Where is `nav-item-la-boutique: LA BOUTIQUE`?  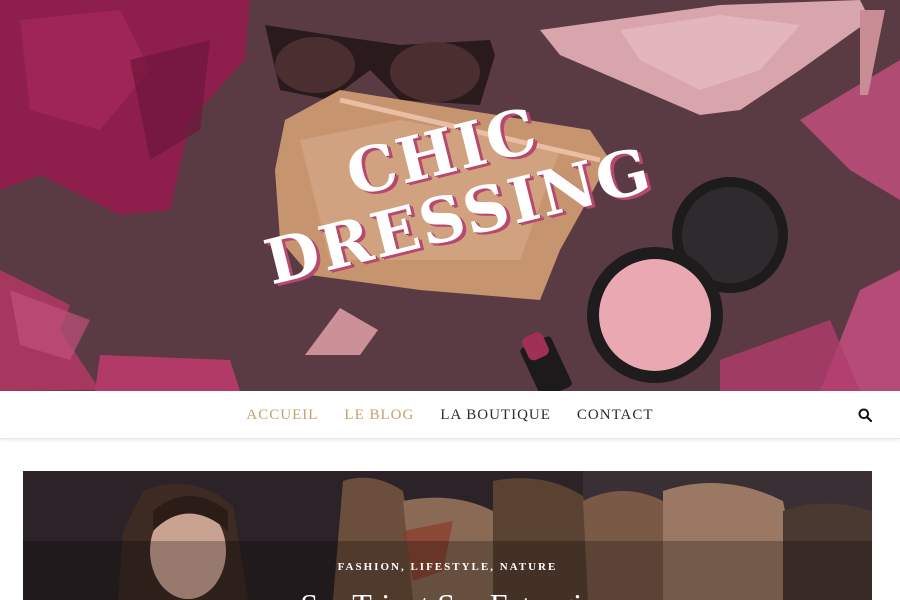 nav-item-la-boutique: LA BOUTIQUE is located at coordinates (495, 415).